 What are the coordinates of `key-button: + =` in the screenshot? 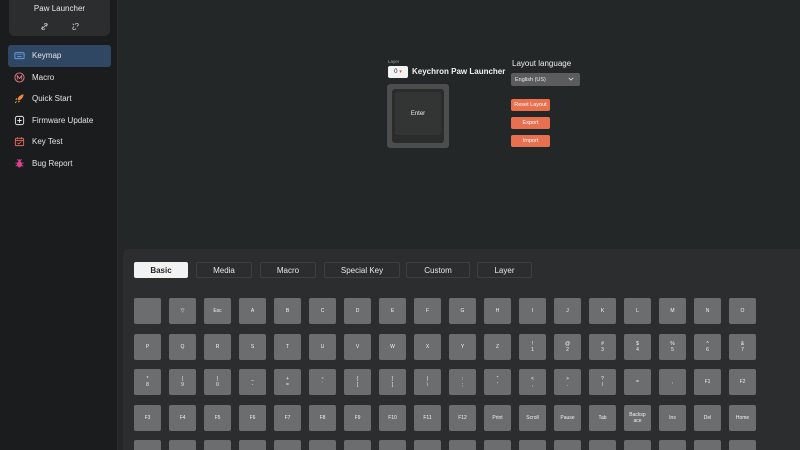 It's located at (287, 382).